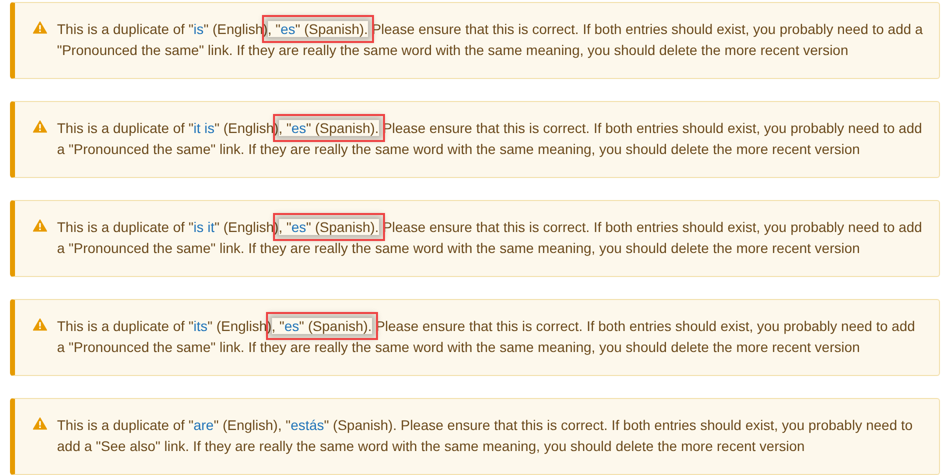  I want to click on word-link: its, so click(200, 326).